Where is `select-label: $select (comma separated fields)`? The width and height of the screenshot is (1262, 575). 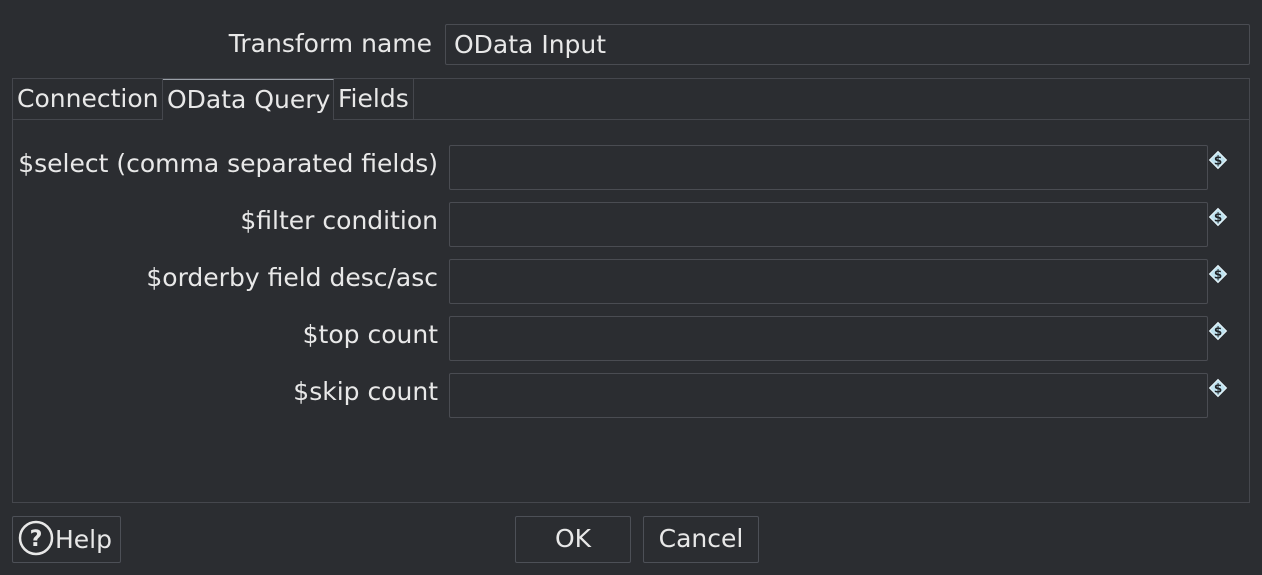
select-label: $select (comma separated fields) is located at coordinates (228, 163).